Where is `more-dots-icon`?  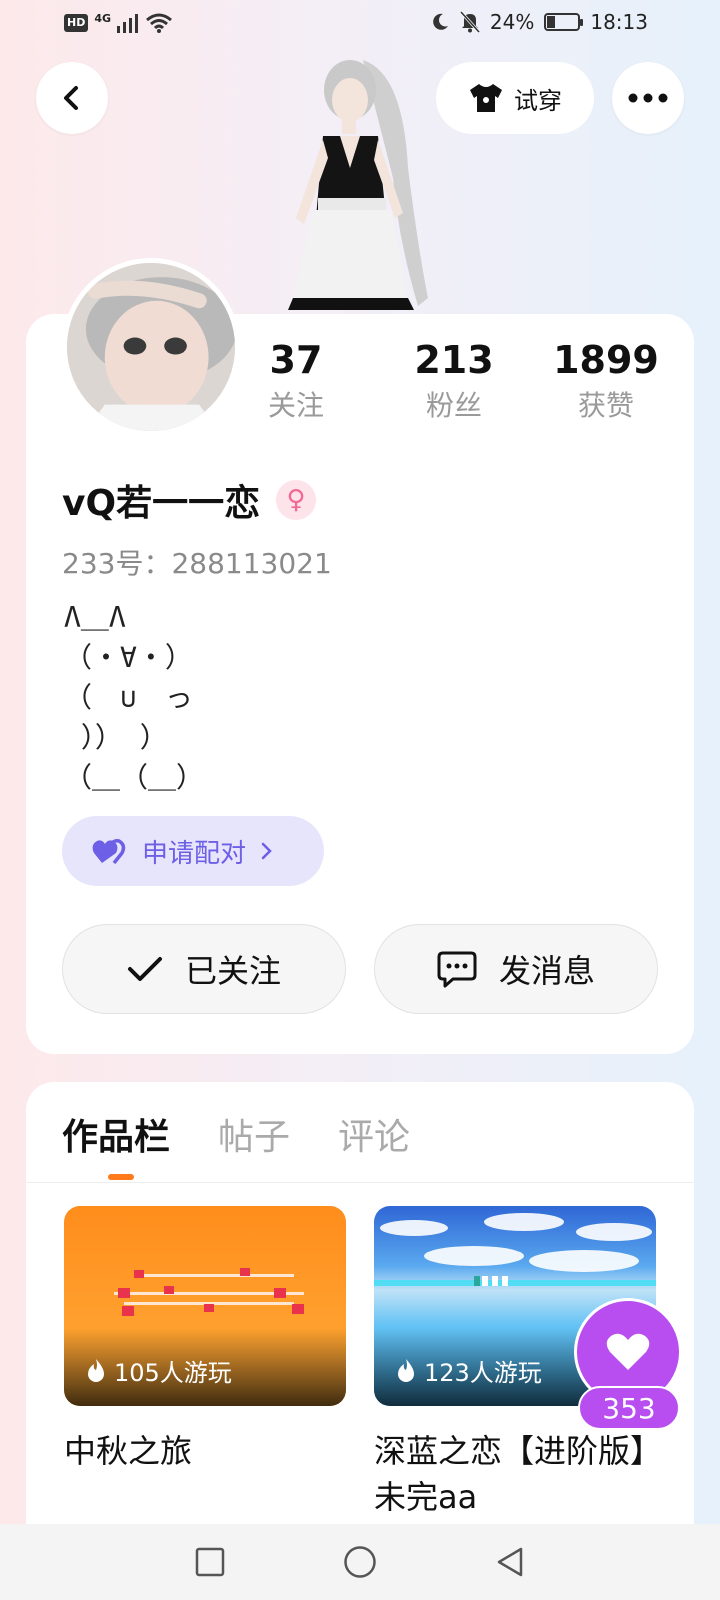 more-dots-icon is located at coordinates (648, 98).